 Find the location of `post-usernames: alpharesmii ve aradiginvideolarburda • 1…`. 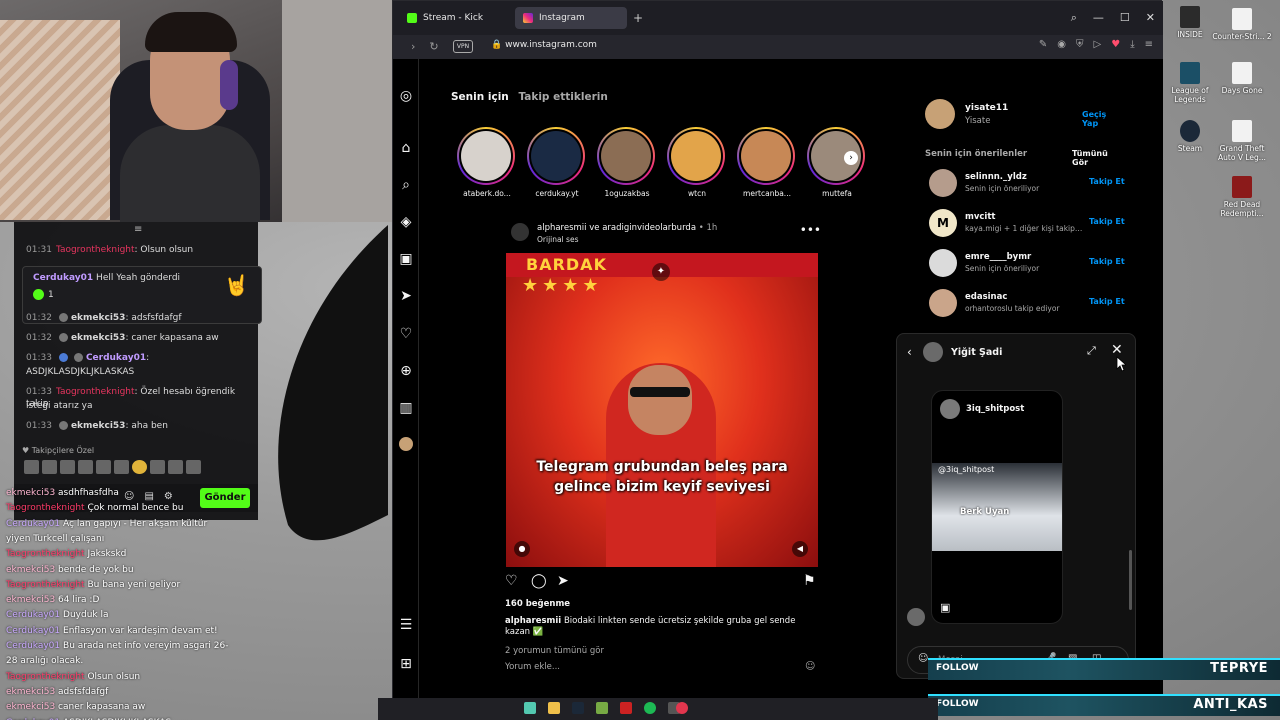

post-usernames: alpharesmii ve aradiginvideolarburda • 1… is located at coordinates (627, 228).